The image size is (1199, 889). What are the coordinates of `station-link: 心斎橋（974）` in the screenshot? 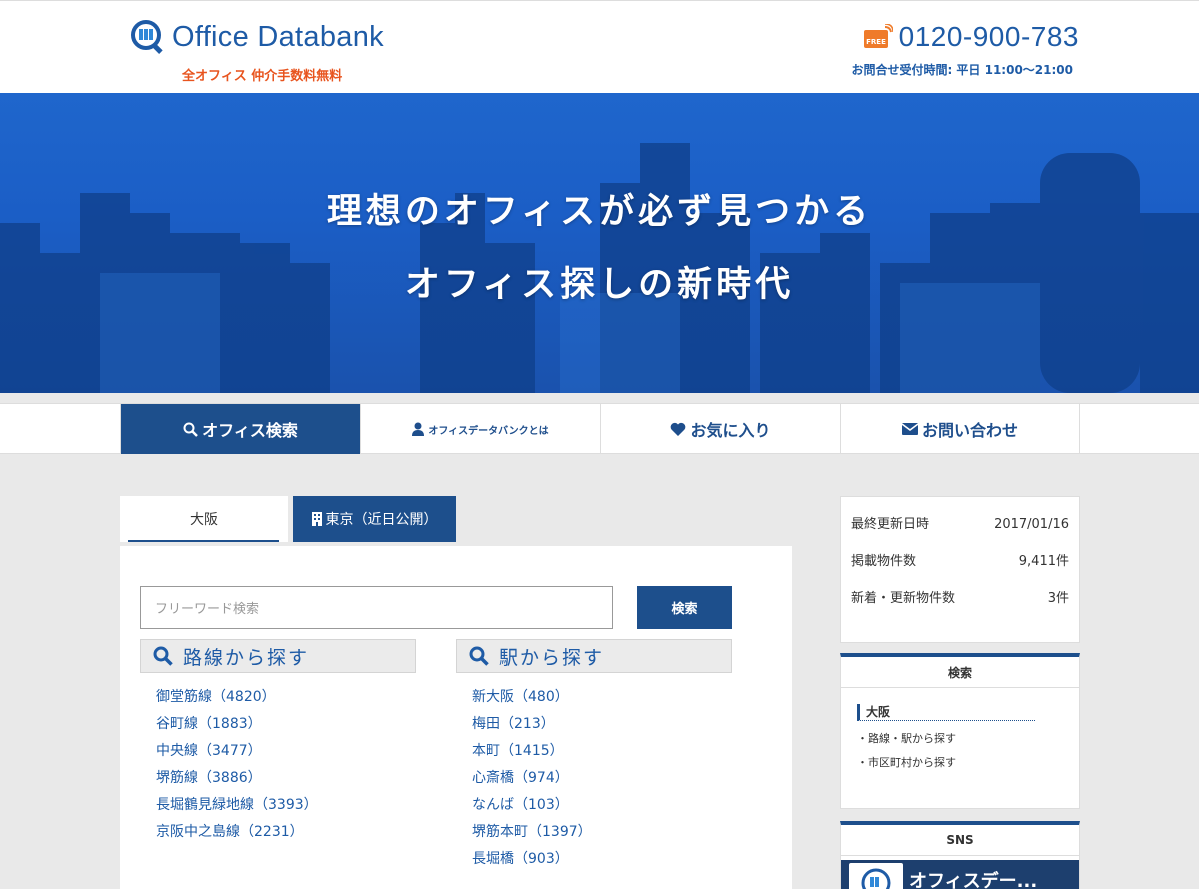 It's located at (532, 778).